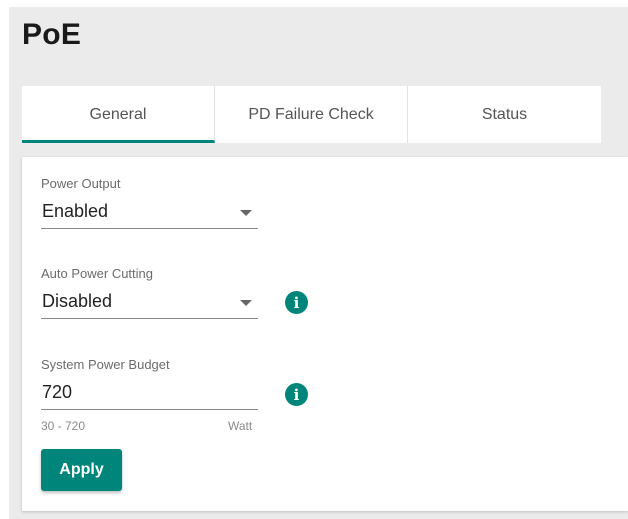  Describe the element at coordinates (105, 364) in the screenshot. I see `system-power-budget-label: System Power Budget` at that location.